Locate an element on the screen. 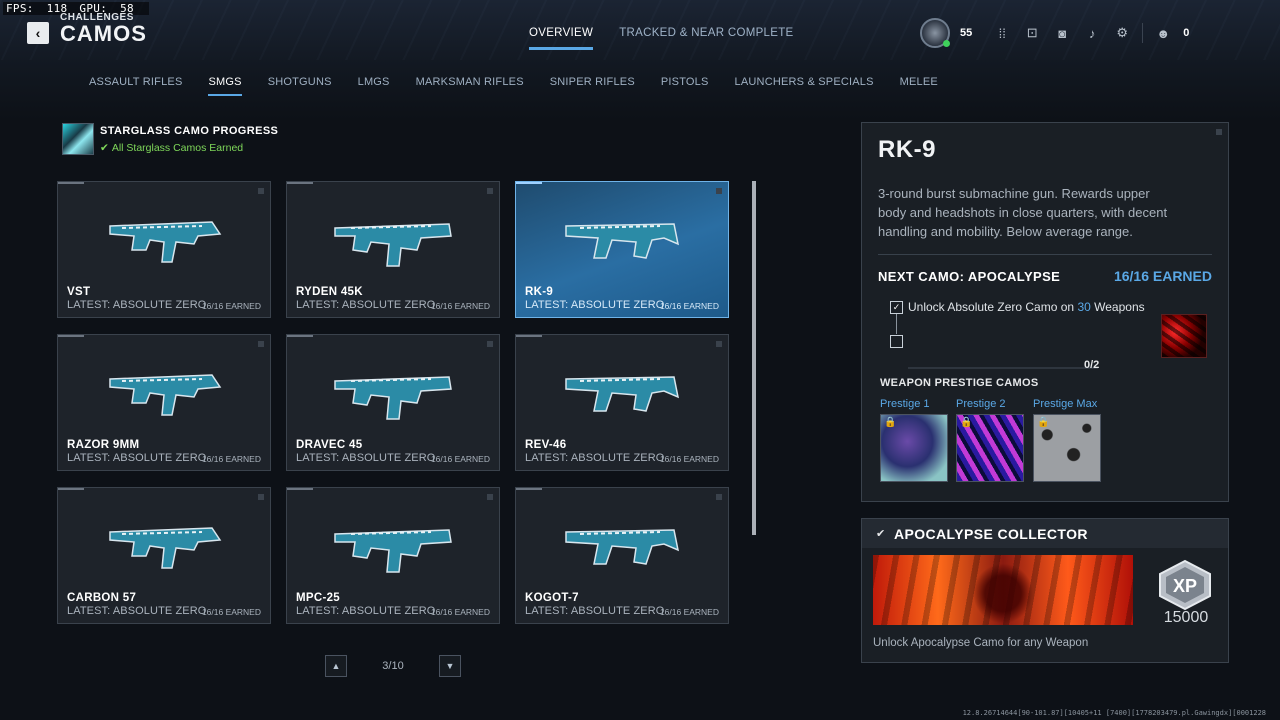 The width and height of the screenshot is (1280, 720). friends-icon: ☻ is located at coordinates (1163, 33).